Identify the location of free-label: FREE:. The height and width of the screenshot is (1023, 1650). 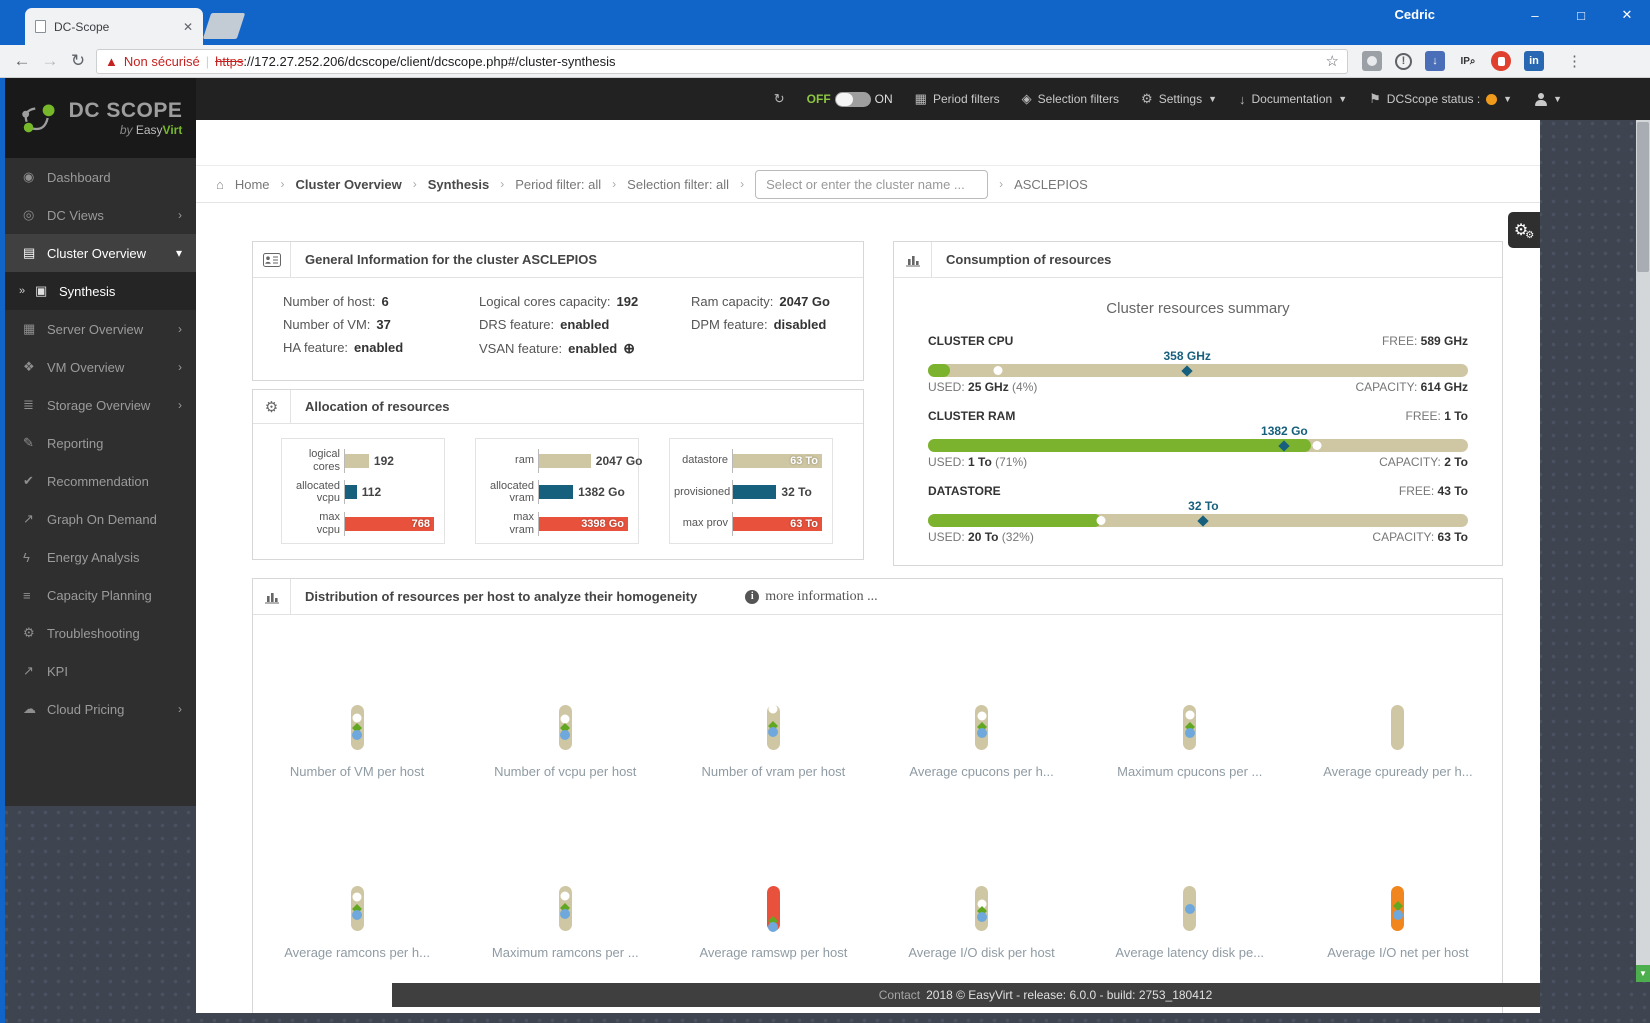
(1418, 491).